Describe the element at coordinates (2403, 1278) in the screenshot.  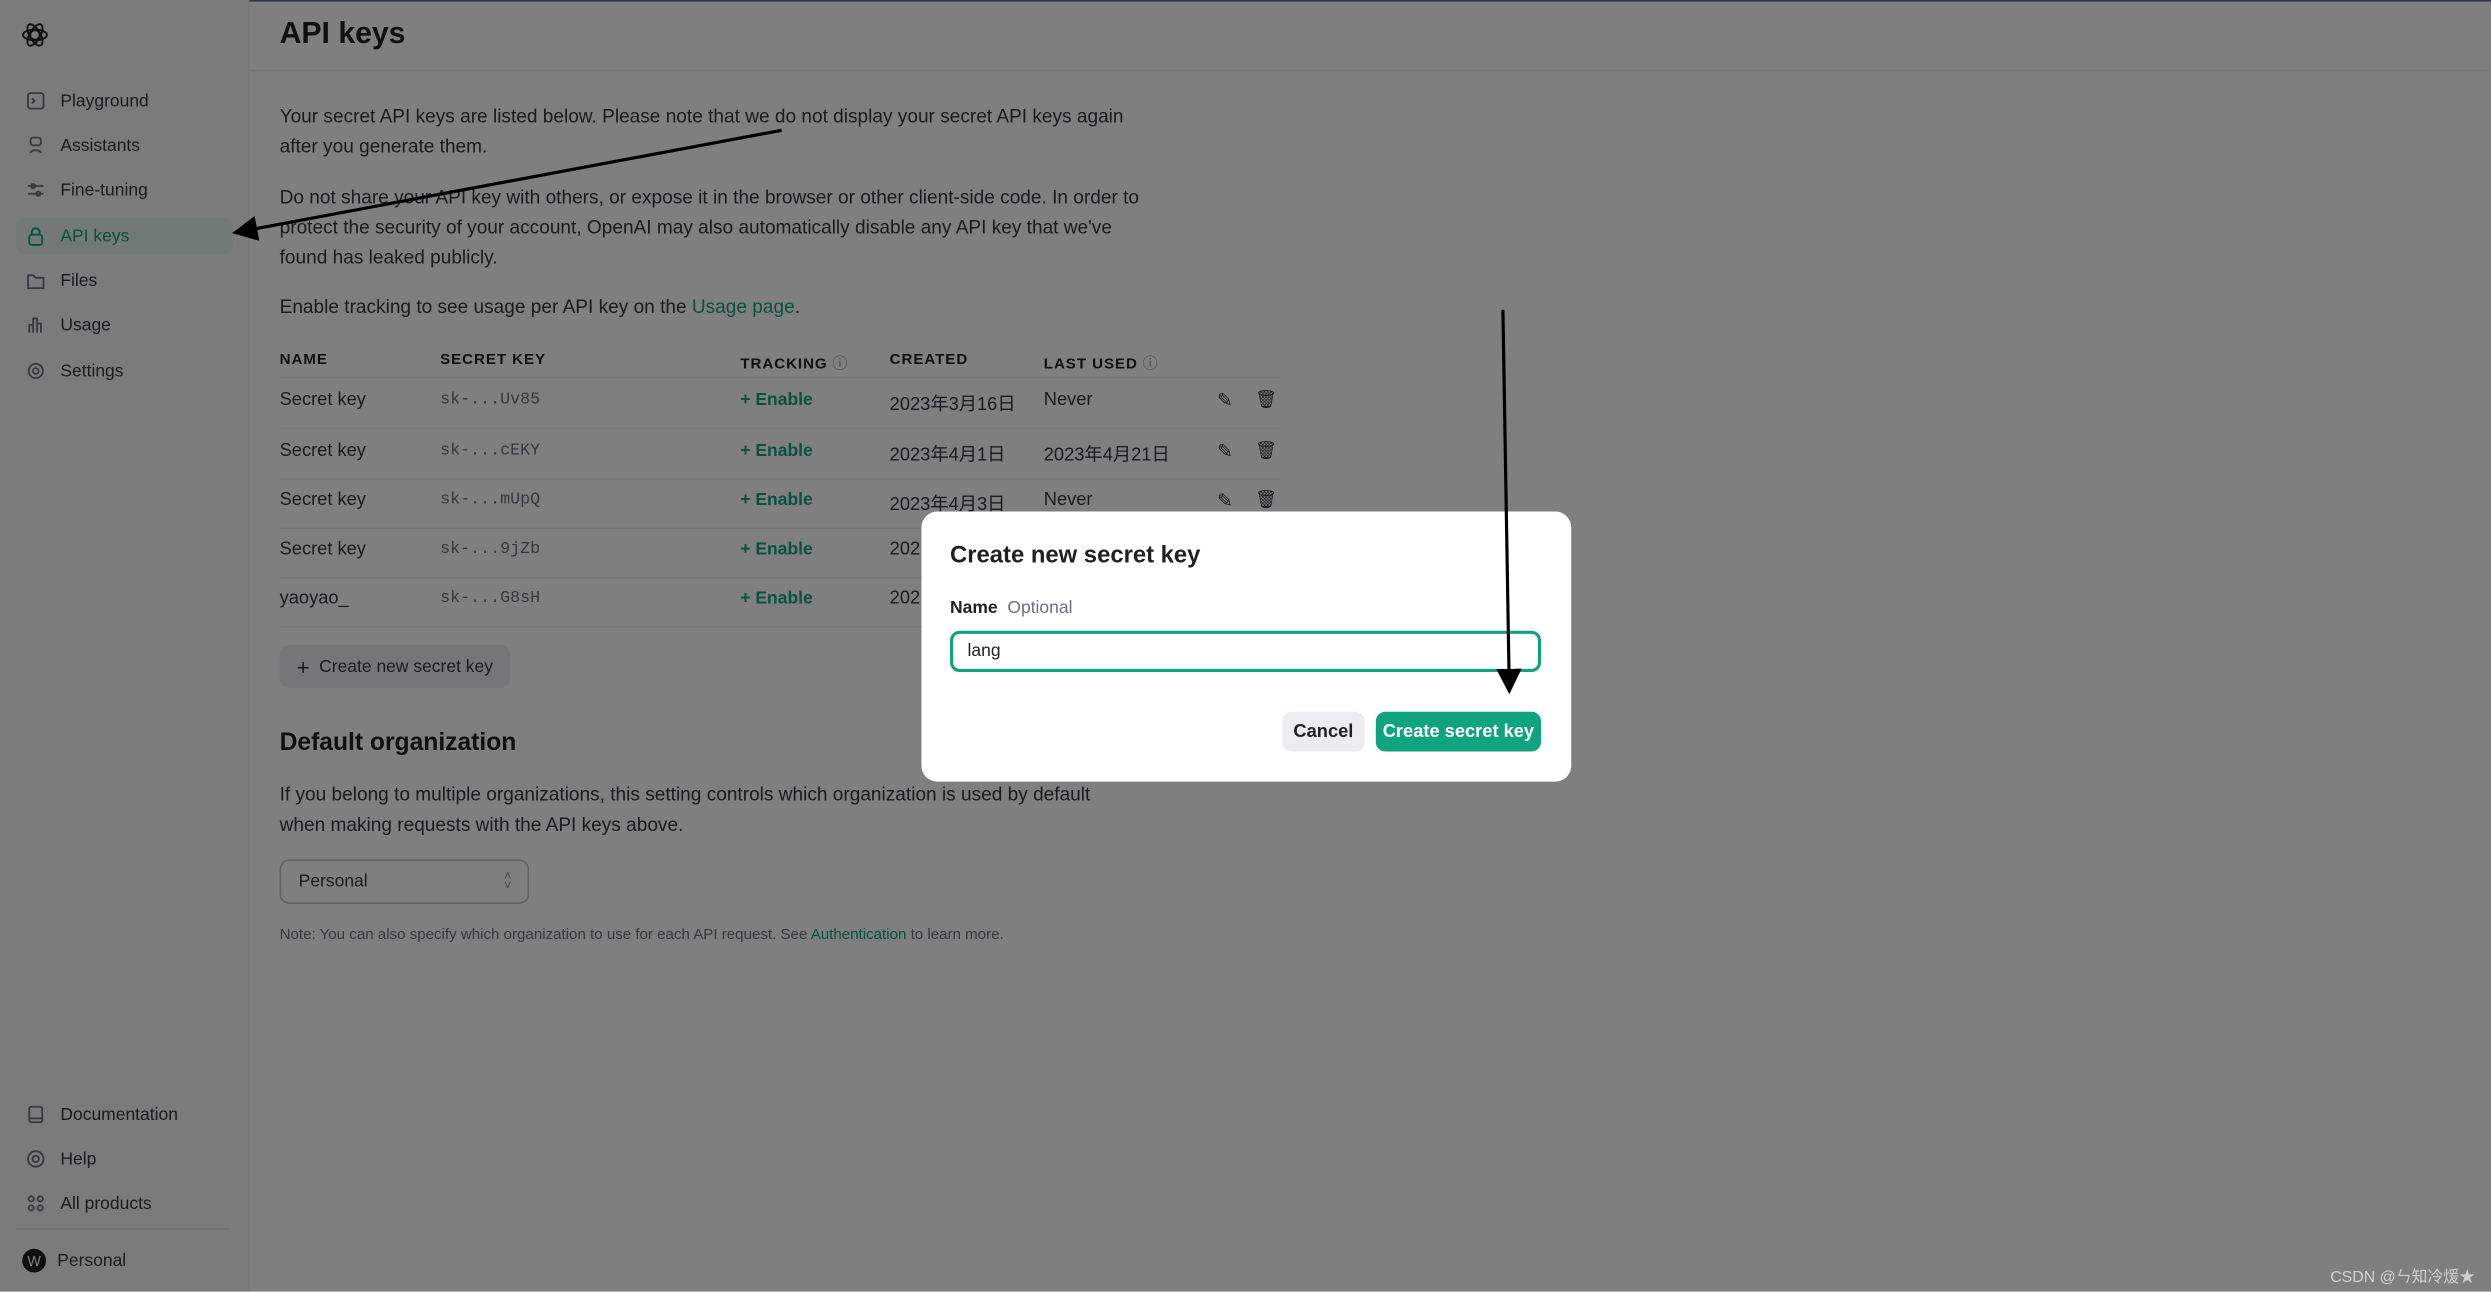
I see `watermark: CSDN @ㄣ知冷煖★` at that location.